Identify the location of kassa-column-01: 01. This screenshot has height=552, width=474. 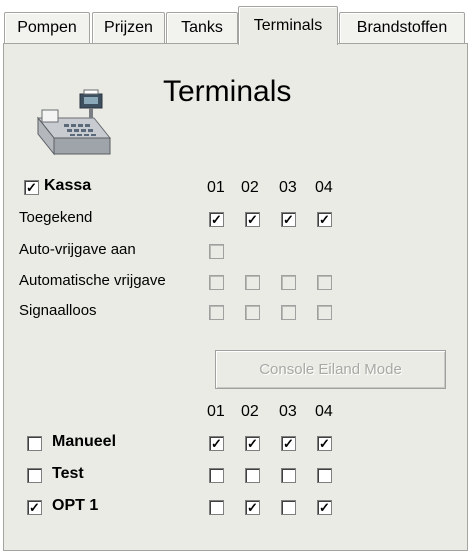
(216, 187).